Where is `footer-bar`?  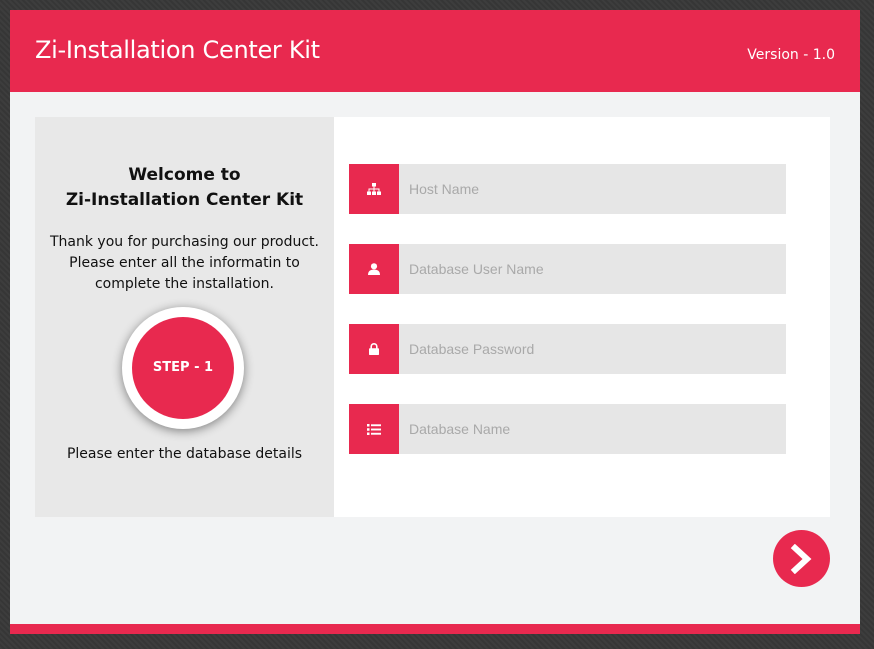
footer-bar is located at coordinates (435, 629).